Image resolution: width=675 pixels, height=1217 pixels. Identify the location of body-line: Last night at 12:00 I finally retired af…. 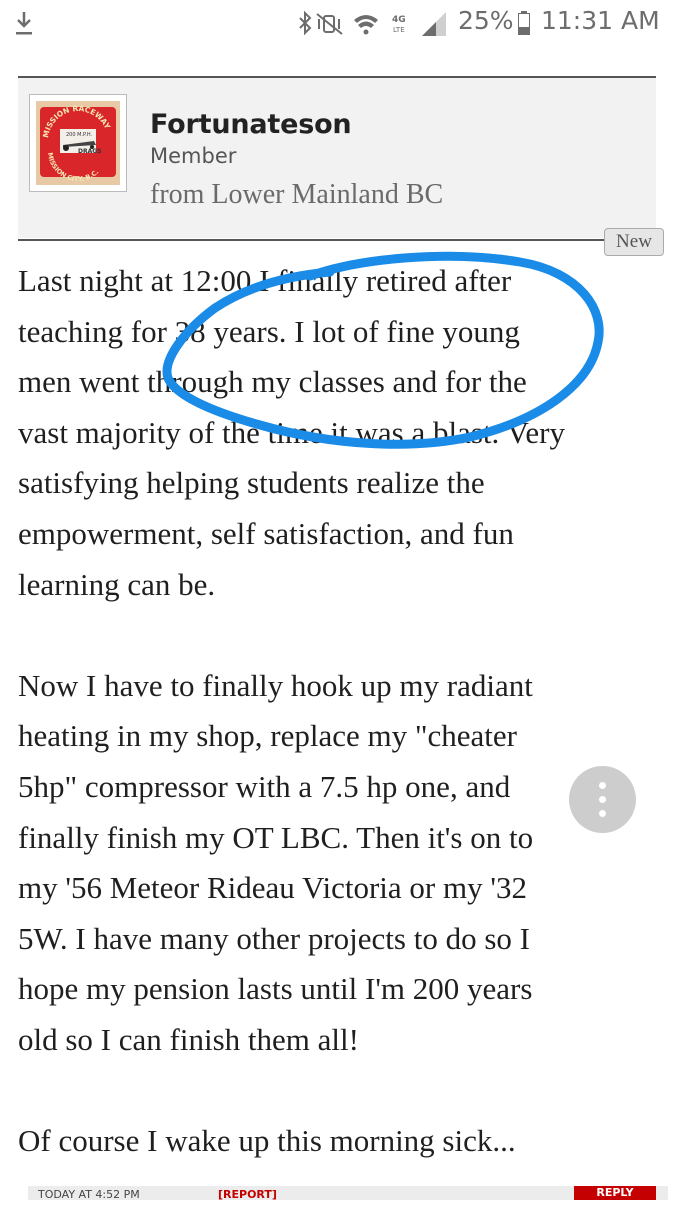
(265, 280).